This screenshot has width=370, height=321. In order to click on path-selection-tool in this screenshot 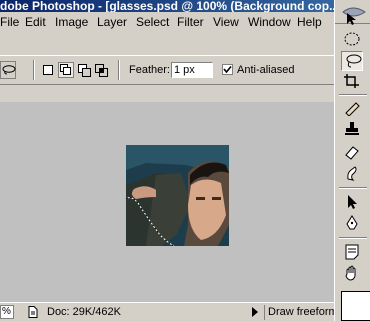, I will do `click(352, 203)`.